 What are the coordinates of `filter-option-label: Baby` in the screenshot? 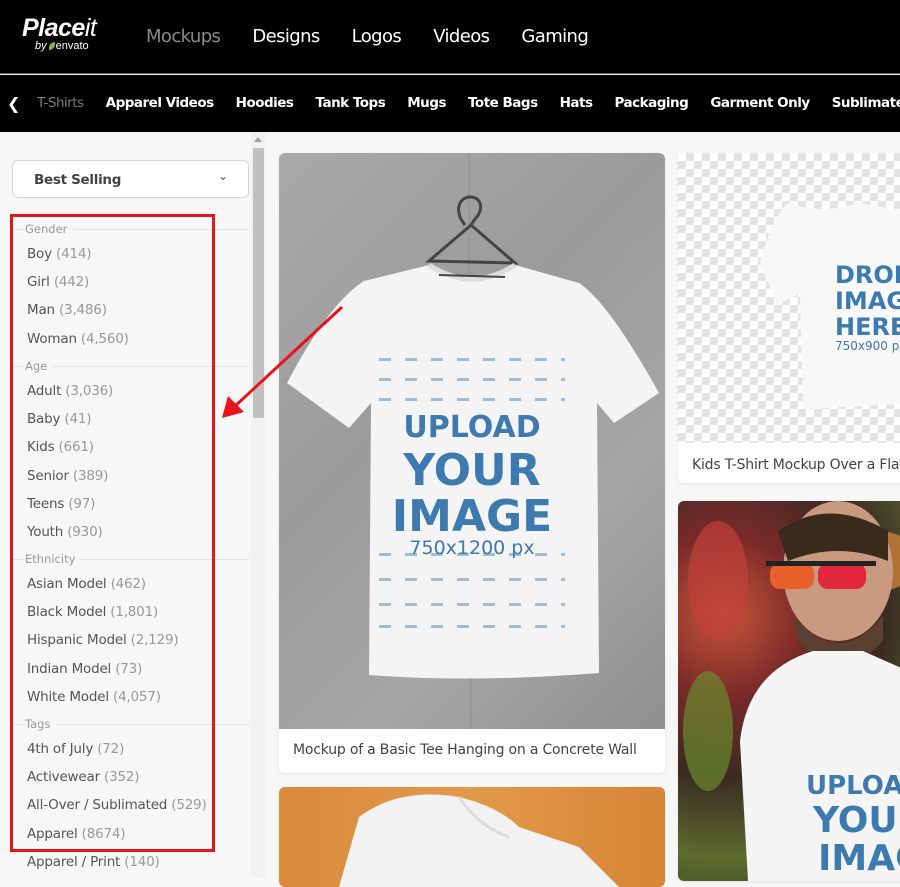 It's located at (44, 419).